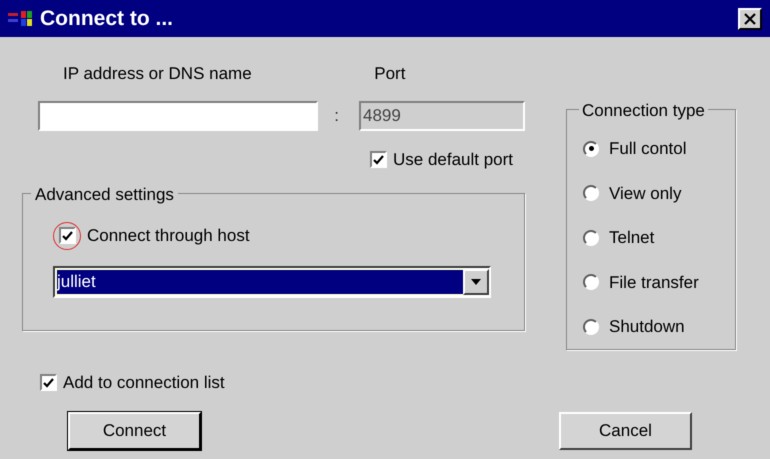 This screenshot has height=459, width=770. Describe the element at coordinates (168, 235) in the screenshot. I see `checkbox-label: Connect through host` at that location.